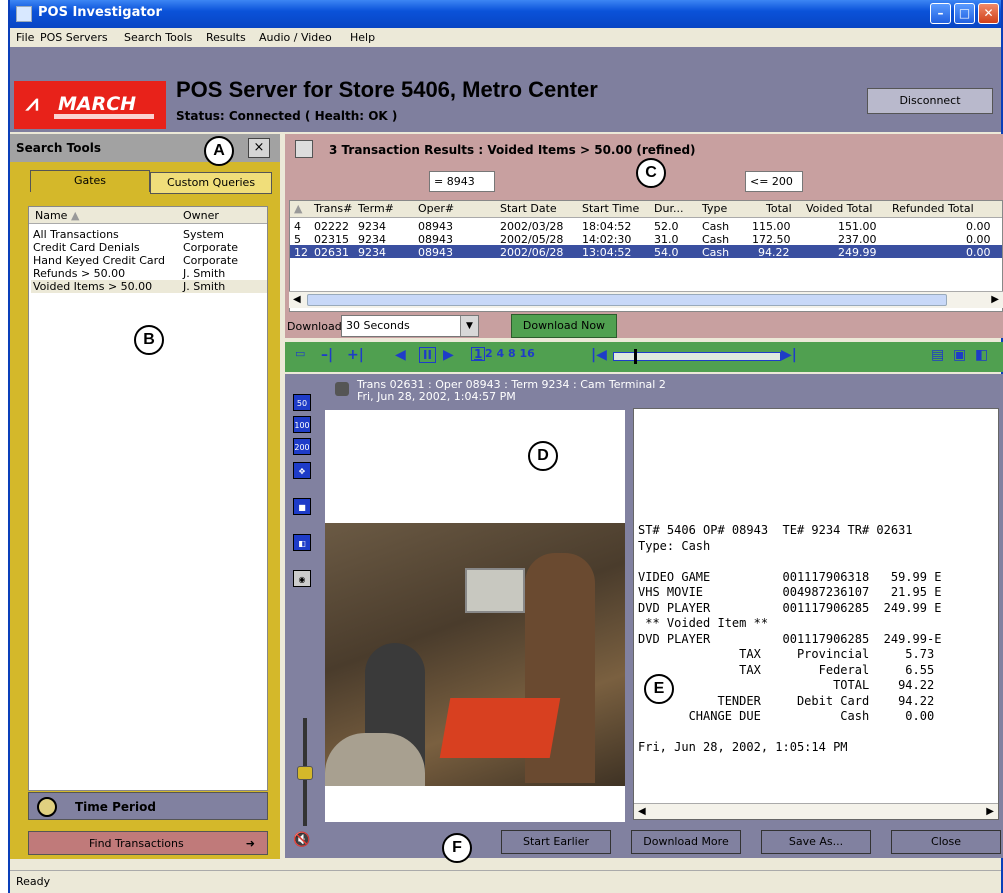 The height and width of the screenshot is (893, 1003). What do you see at coordinates (259, 148) in the screenshot?
I see `search-tools-close-button: ×` at bounding box center [259, 148].